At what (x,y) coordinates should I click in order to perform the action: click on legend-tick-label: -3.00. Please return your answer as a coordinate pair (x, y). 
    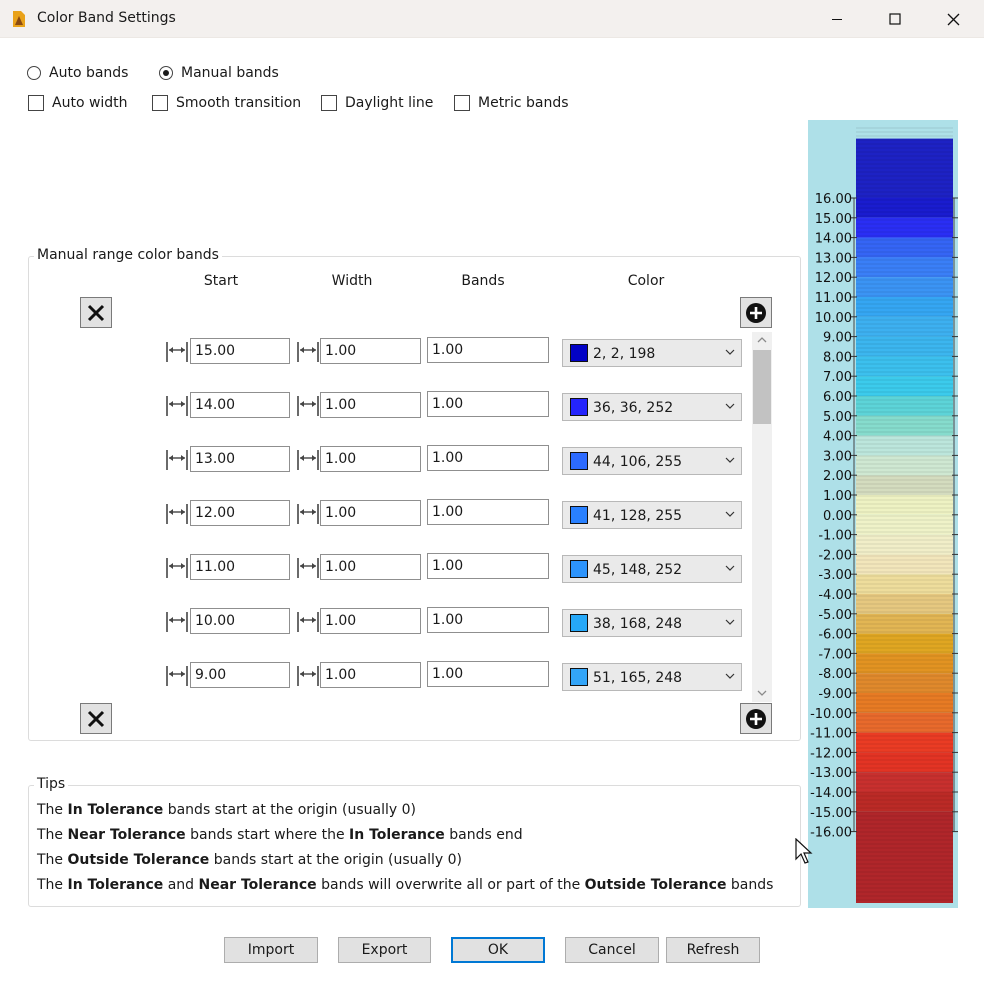
    Looking at the image, I should click on (835, 575).